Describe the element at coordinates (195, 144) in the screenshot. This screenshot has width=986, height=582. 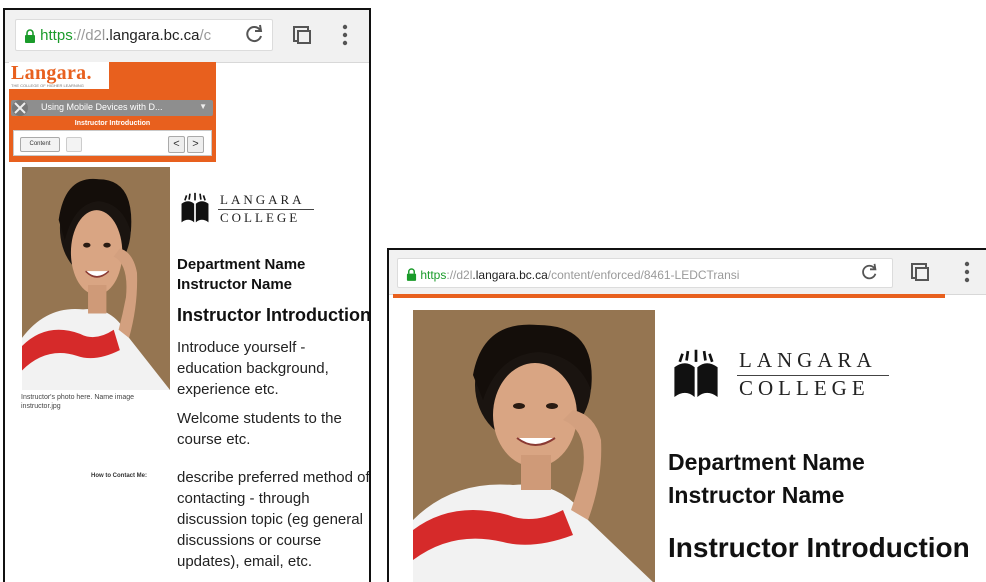
I see `next-topic-button: >` at that location.